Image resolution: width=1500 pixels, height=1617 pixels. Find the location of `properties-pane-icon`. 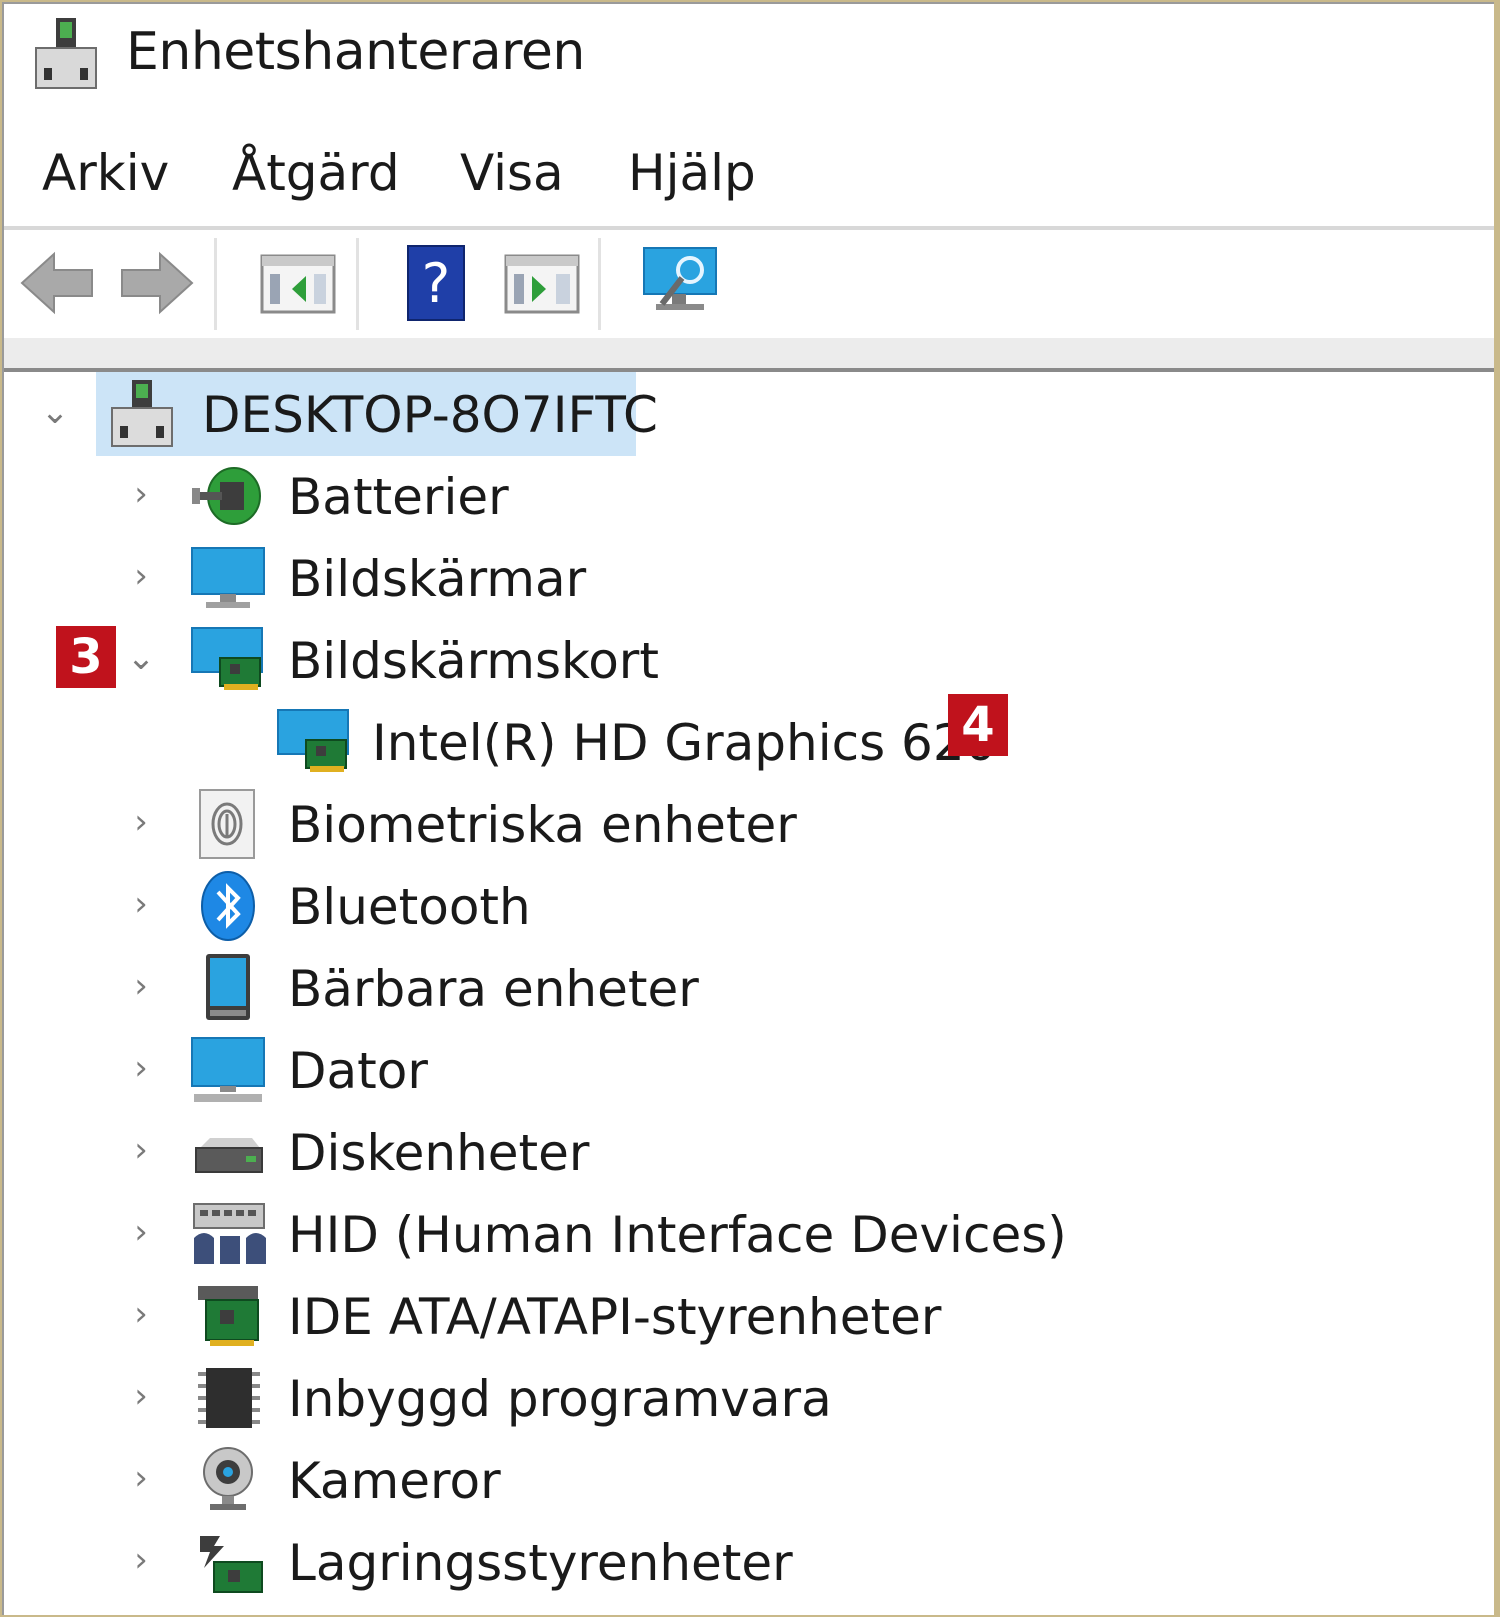

properties-pane-icon is located at coordinates (298, 283).